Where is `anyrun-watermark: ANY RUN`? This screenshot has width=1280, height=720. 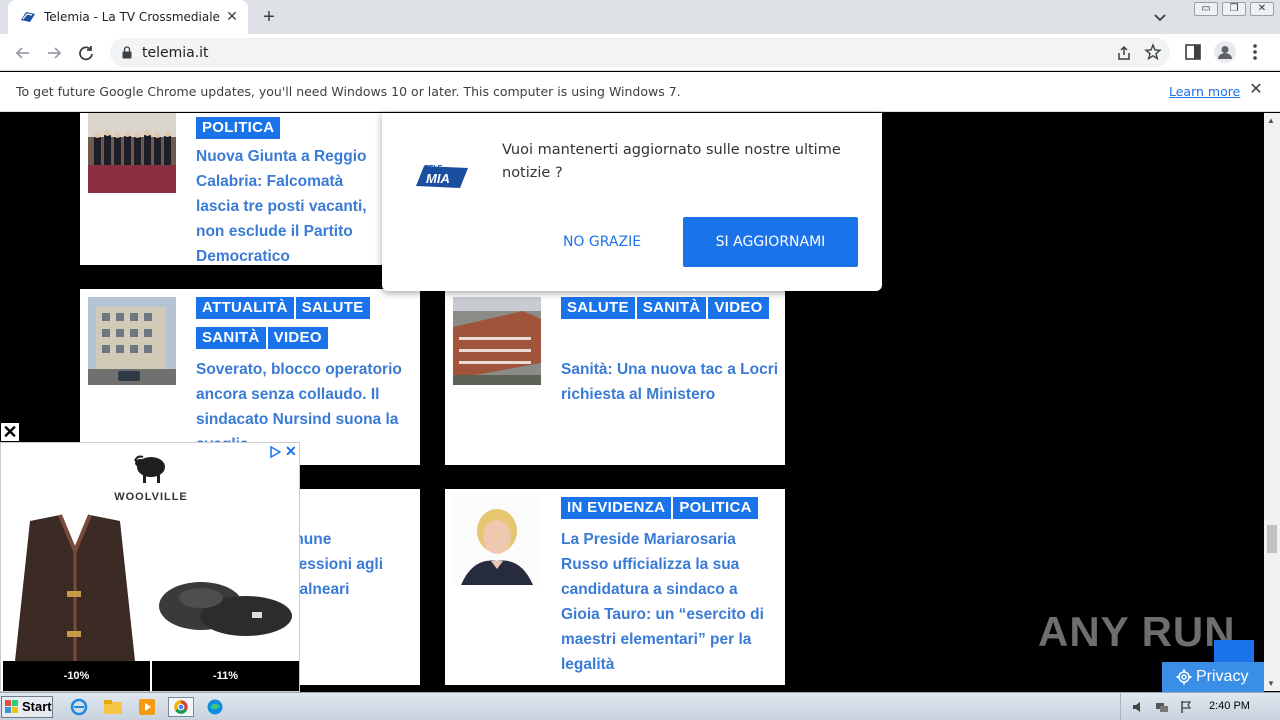
anyrun-watermark: ANY RUN is located at coordinates (1137, 631).